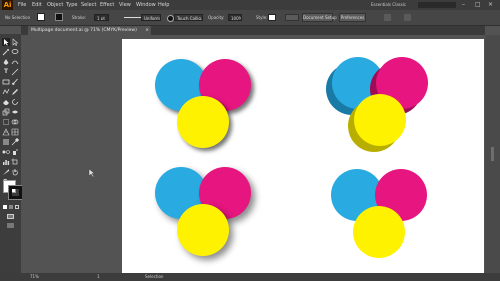  I want to click on menu-window: Window, so click(146, 5).